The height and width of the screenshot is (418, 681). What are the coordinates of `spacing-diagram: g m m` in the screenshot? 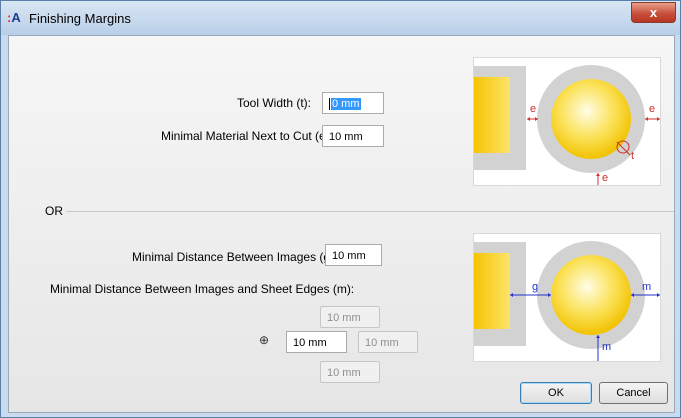 It's located at (567, 297).